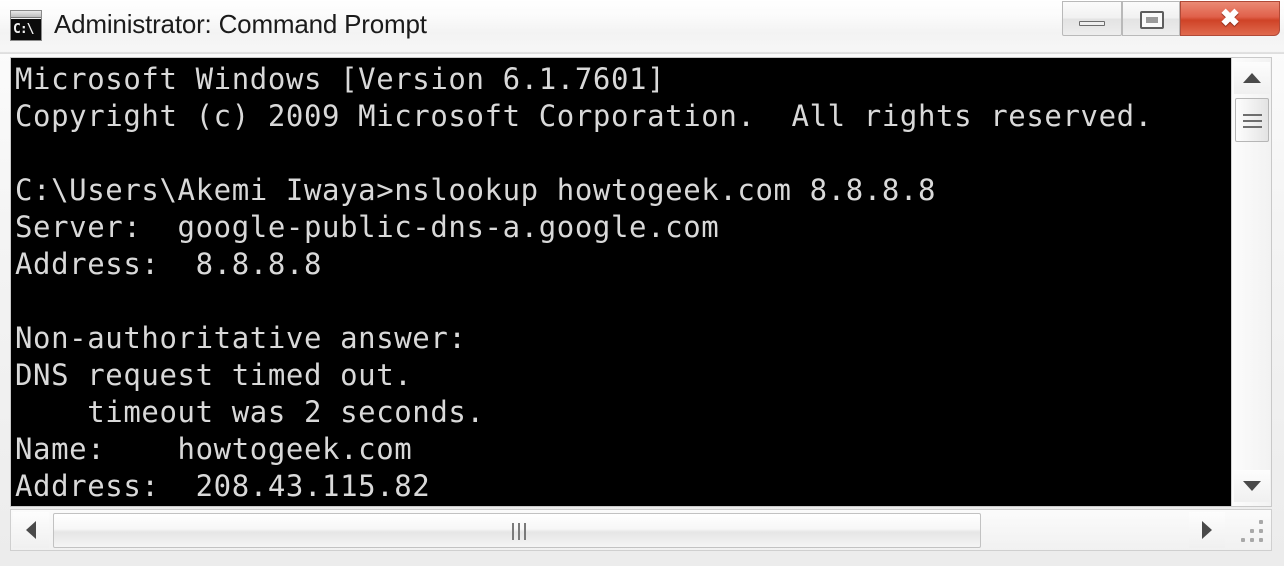  I want to click on chevron-down-icon, so click(1252, 486).